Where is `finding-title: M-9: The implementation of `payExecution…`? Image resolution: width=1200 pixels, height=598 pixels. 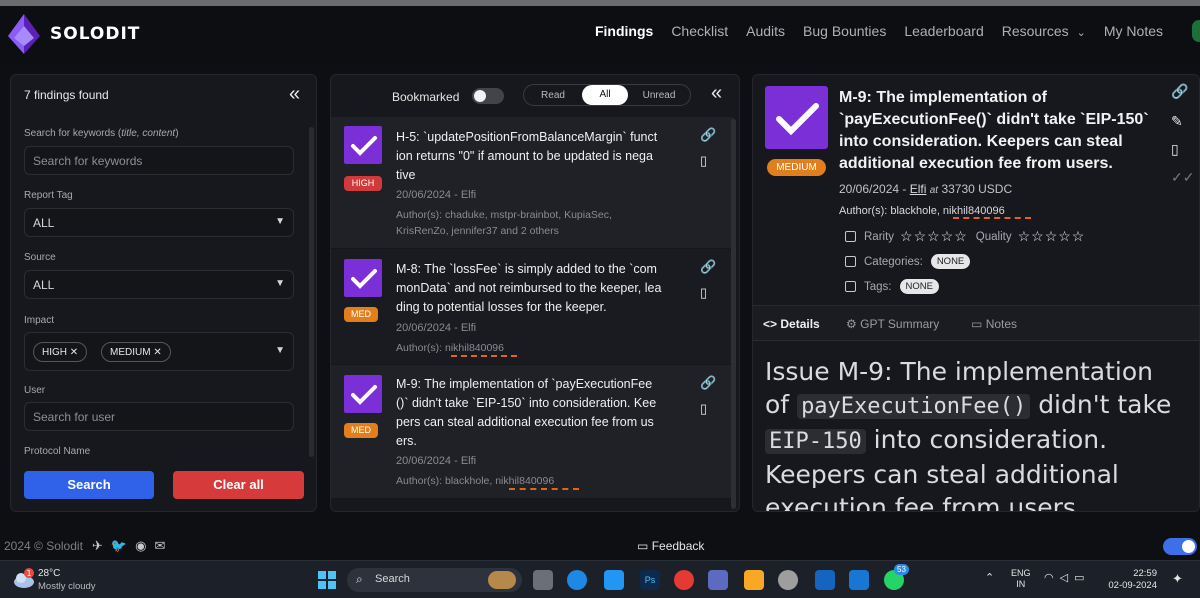 finding-title: M-9: The implementation of `payExecution… is located at coordinates (542, 413).